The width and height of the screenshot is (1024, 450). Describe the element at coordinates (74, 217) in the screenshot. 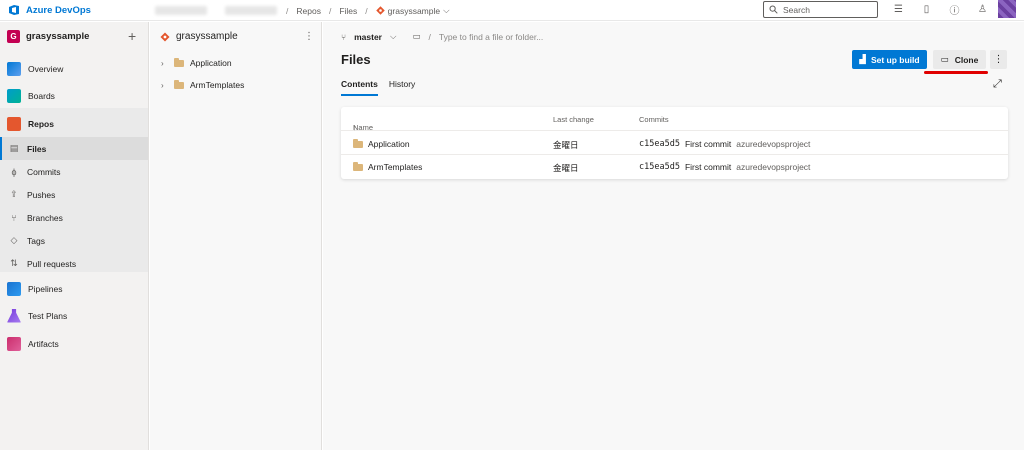

I see `nav-branches: ⑂ Branches` at that location.